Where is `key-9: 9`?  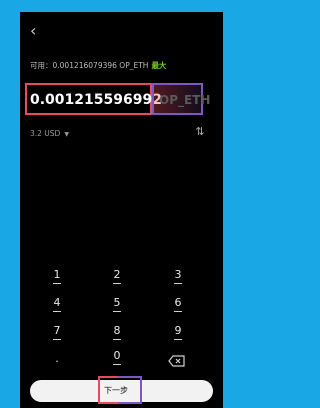
key-9: 9 is located at coordinates (178, 331).